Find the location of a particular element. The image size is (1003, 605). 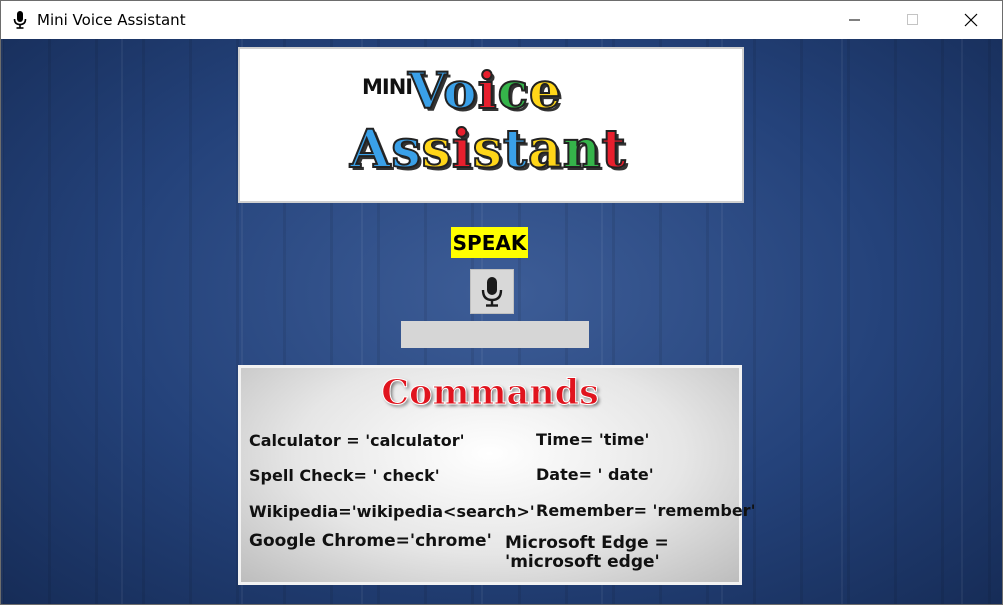

command-remember: Remember= 'remember' is located at coordinates (646, 510).